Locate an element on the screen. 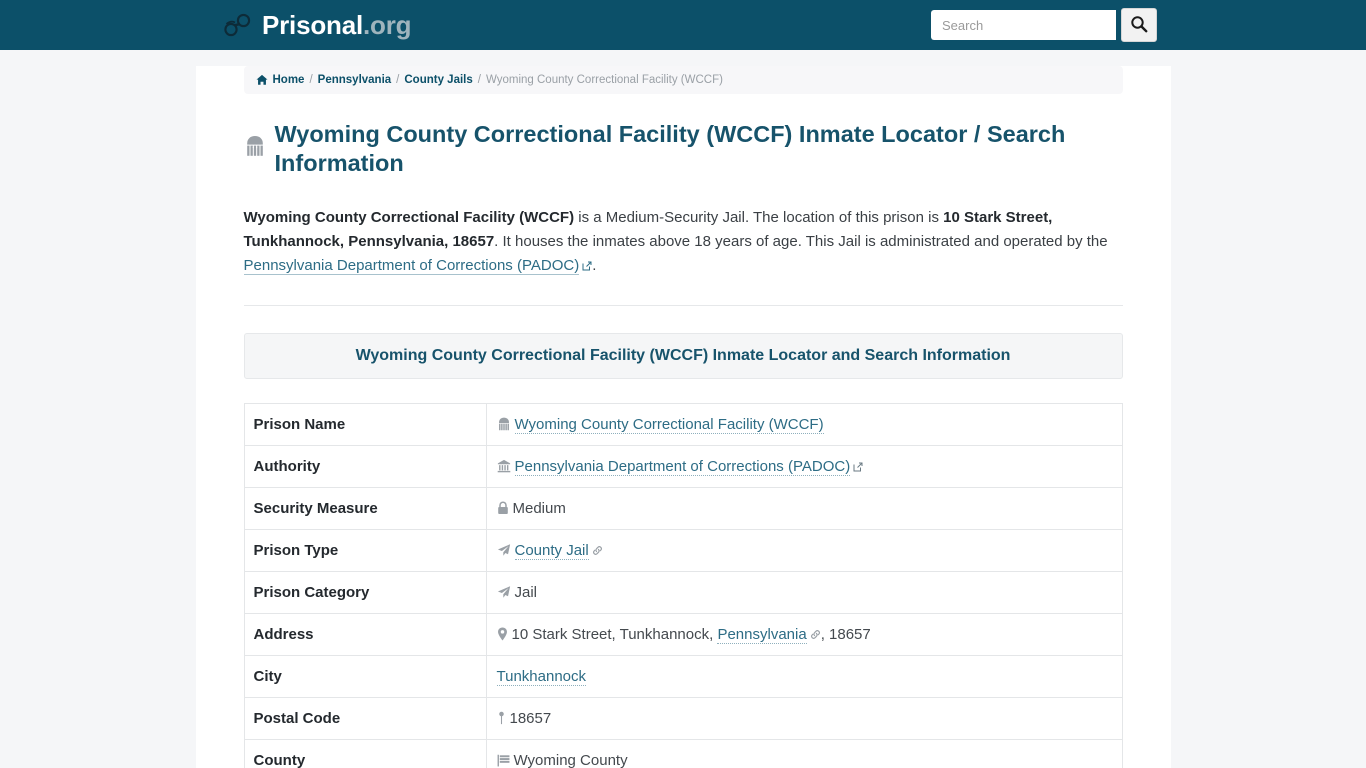 This screenshot has height=768, width=1366. row-key: Postal Code is located at coordinates (365, 718).